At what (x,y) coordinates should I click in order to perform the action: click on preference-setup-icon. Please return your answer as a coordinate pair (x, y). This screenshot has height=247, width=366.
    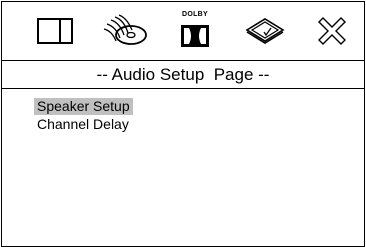
    Looking at the image, I should click on (265, 31).